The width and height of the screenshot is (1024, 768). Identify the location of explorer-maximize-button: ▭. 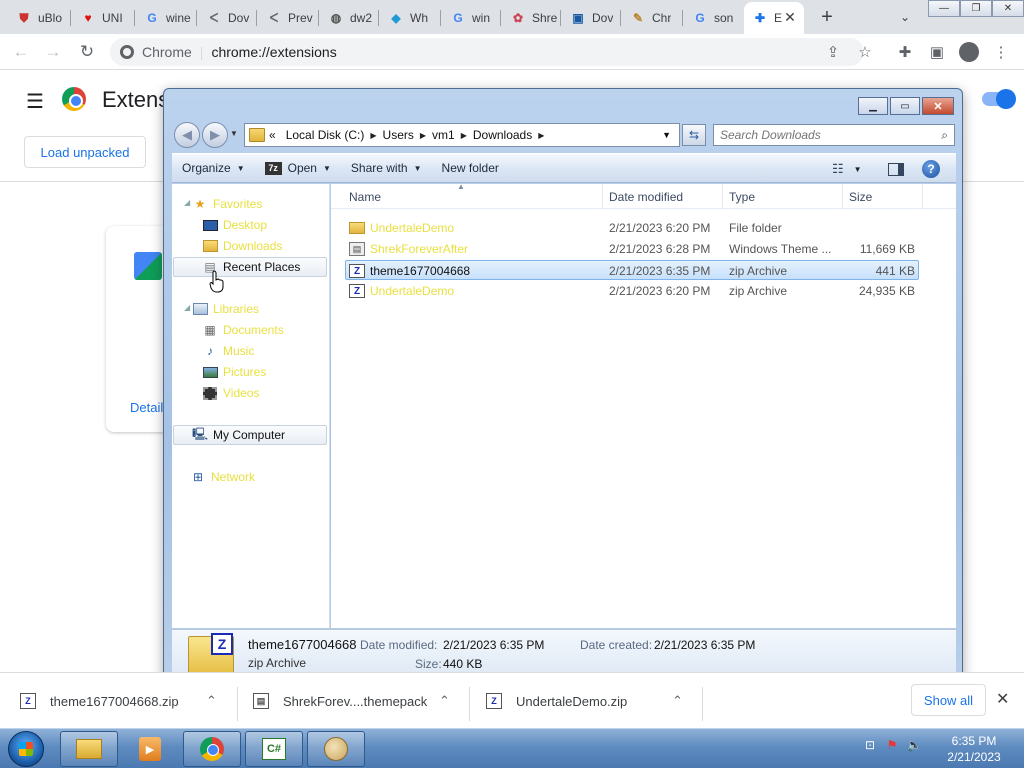
(905, 106).